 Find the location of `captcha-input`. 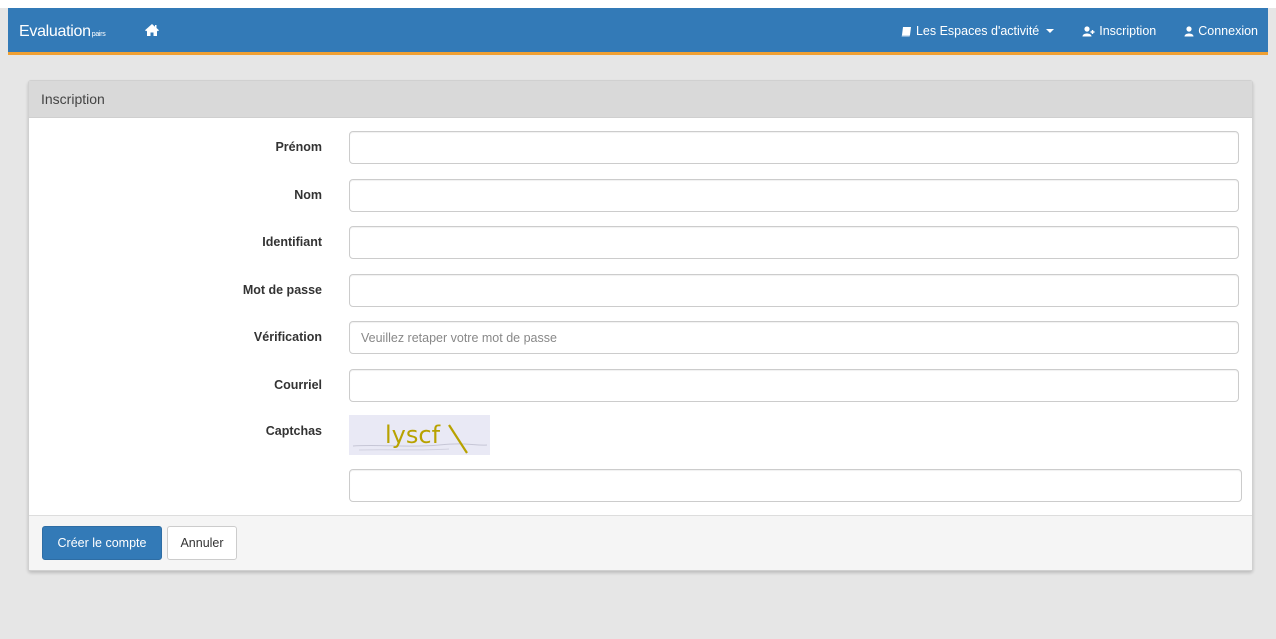

captcha-input is located at coordinates (795, 485).